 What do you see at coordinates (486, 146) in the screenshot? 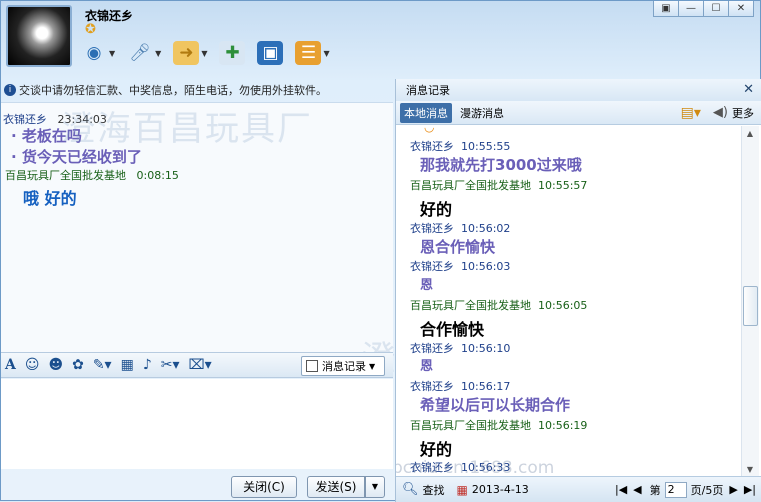
I see `message-time: 10:55:55` at bounding box center [486, 146].